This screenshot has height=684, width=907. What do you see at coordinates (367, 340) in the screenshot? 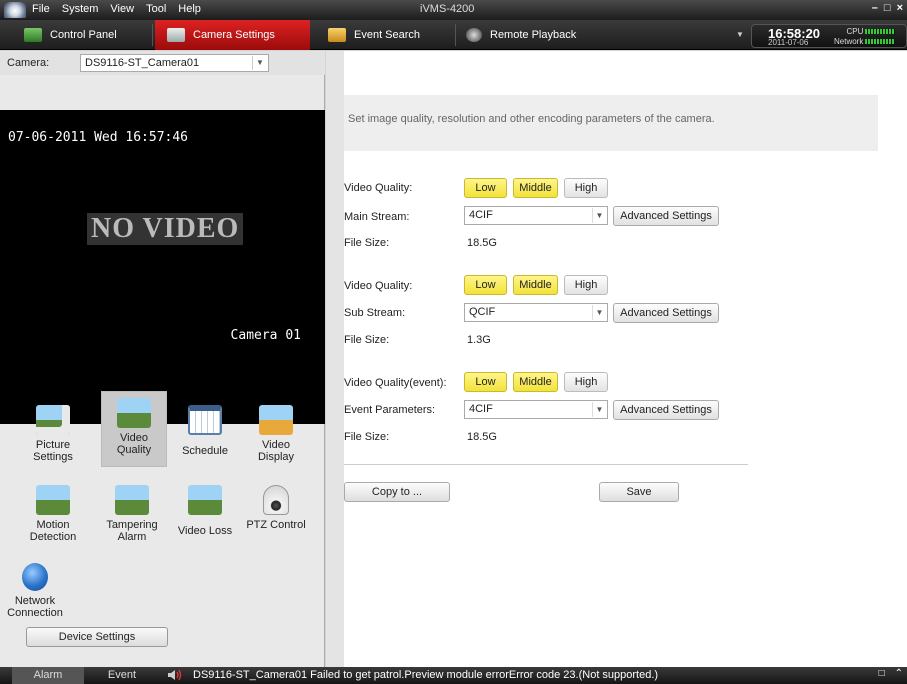
I see `sub-file-size-label: File Size:` at bounding box center [367, 340].